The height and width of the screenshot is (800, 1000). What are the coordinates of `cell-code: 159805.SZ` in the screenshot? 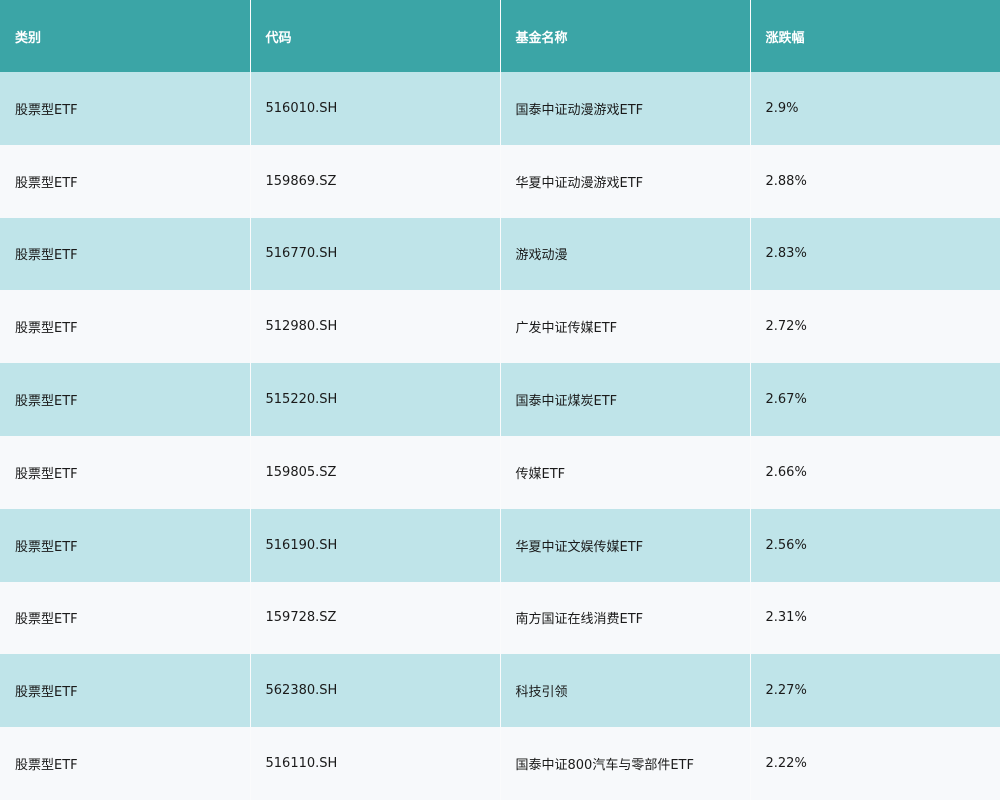 It's located at (375, 472).